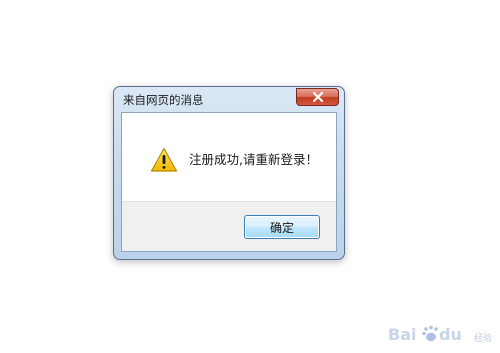 The width and height of the screenshot is (500, 353). Describe the element at coordinates (163, 100) in the screenshot. I see `dialog-title: 来自网页的消息` at that location.